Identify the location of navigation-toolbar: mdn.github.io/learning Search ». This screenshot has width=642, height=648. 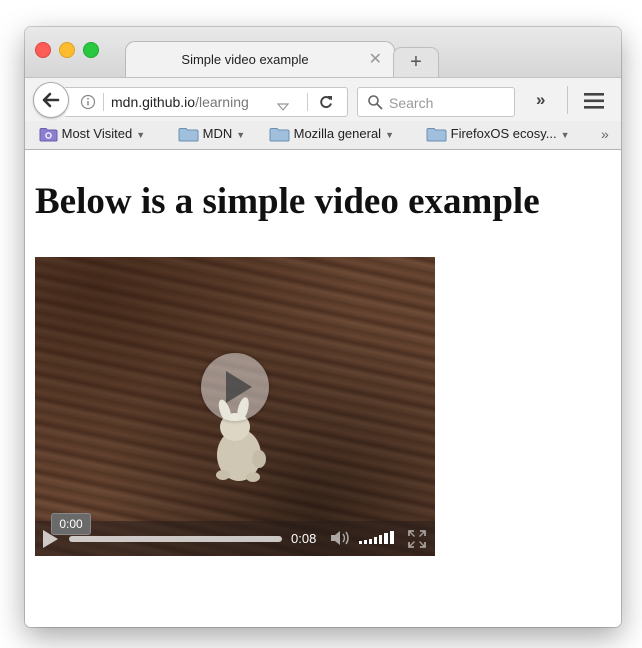
(323, 99).